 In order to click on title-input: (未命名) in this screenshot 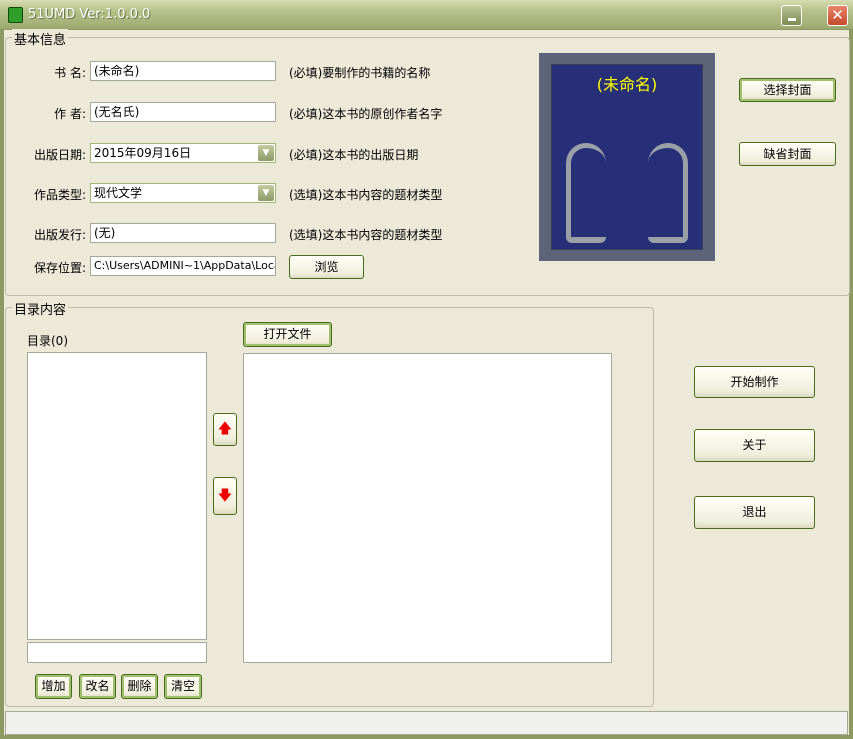, I will do `click(183, 71)`.